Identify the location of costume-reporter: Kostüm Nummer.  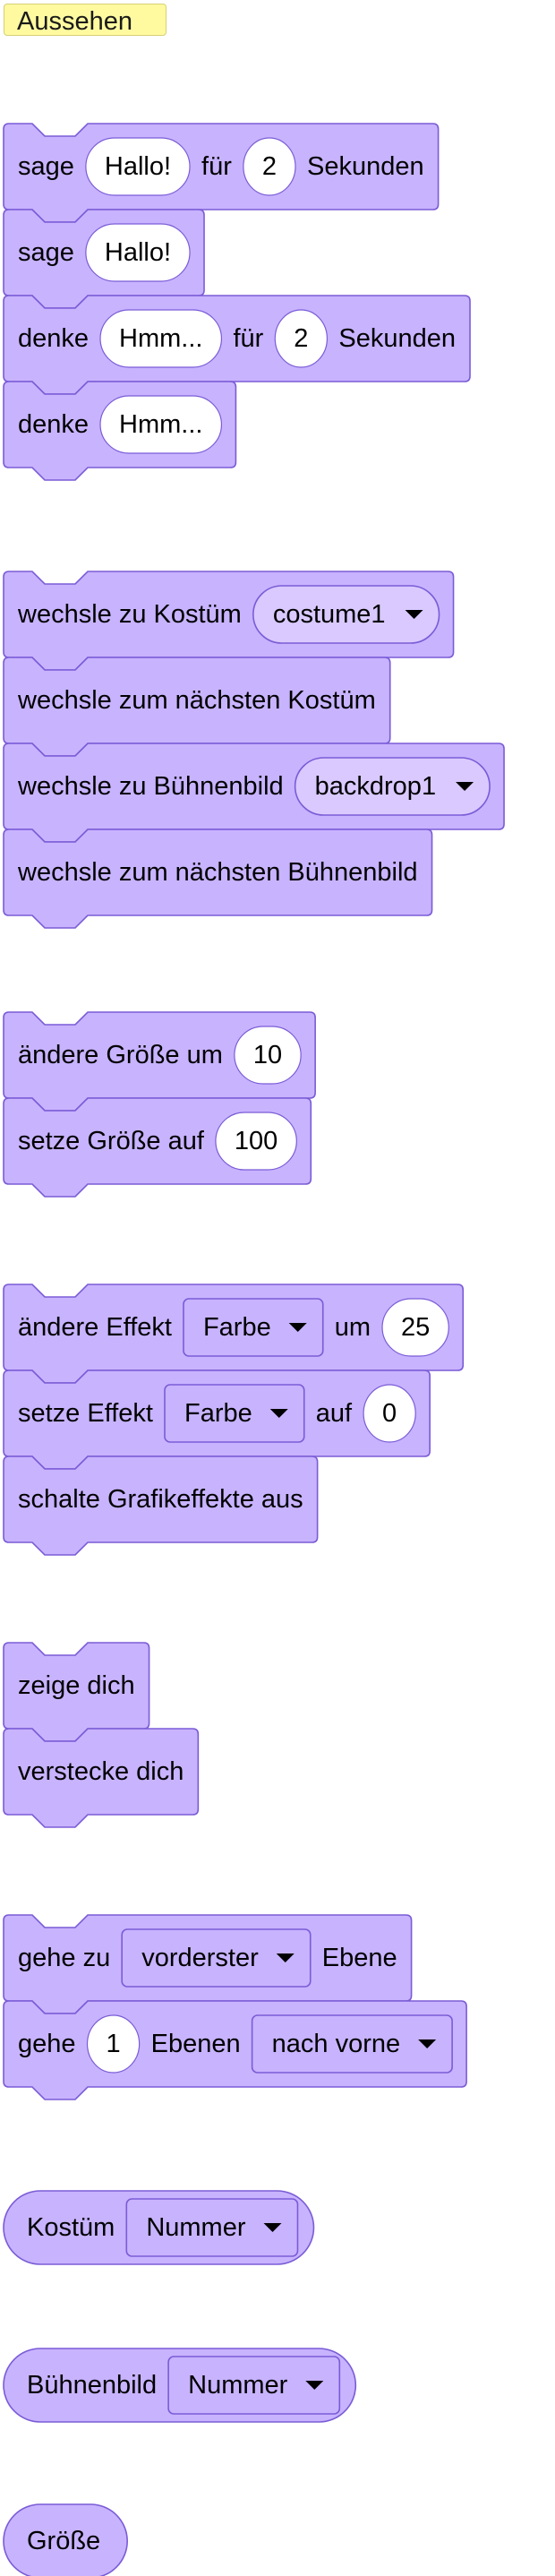
(159, 2227).